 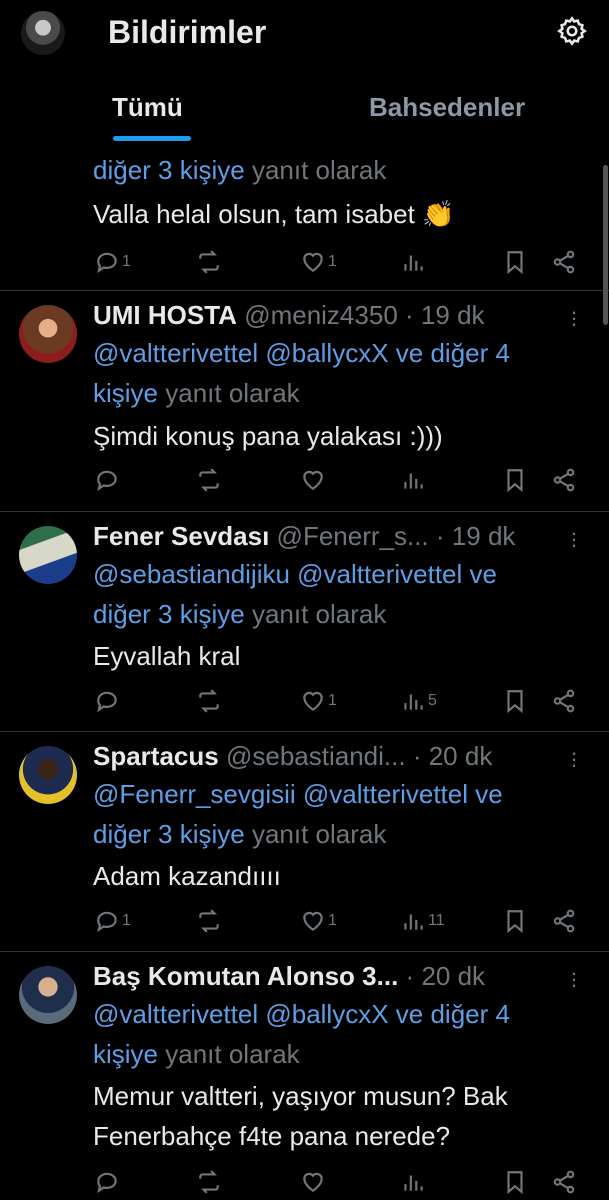 I want to click on profile-avatar, so click(x=43, y=33).